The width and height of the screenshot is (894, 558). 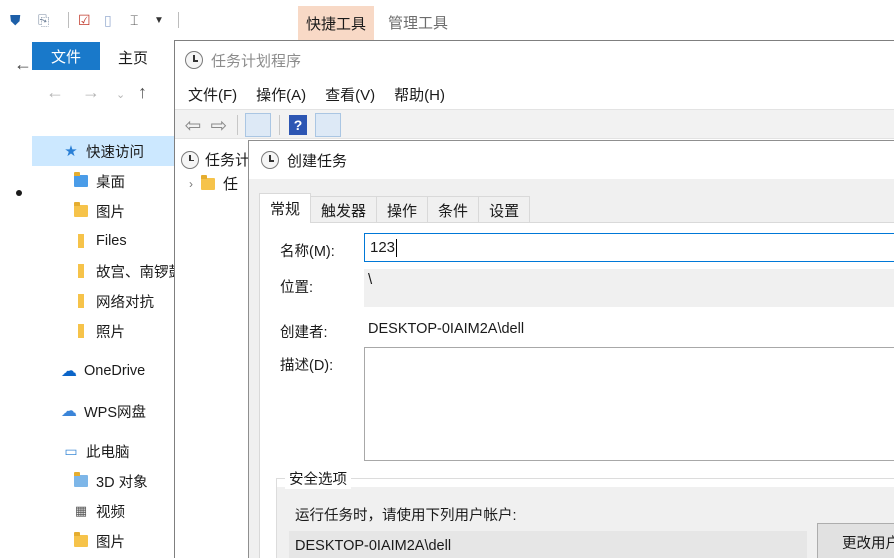 I want to click on change-user-button-label: 更改用户, so click(x=868, y=543).